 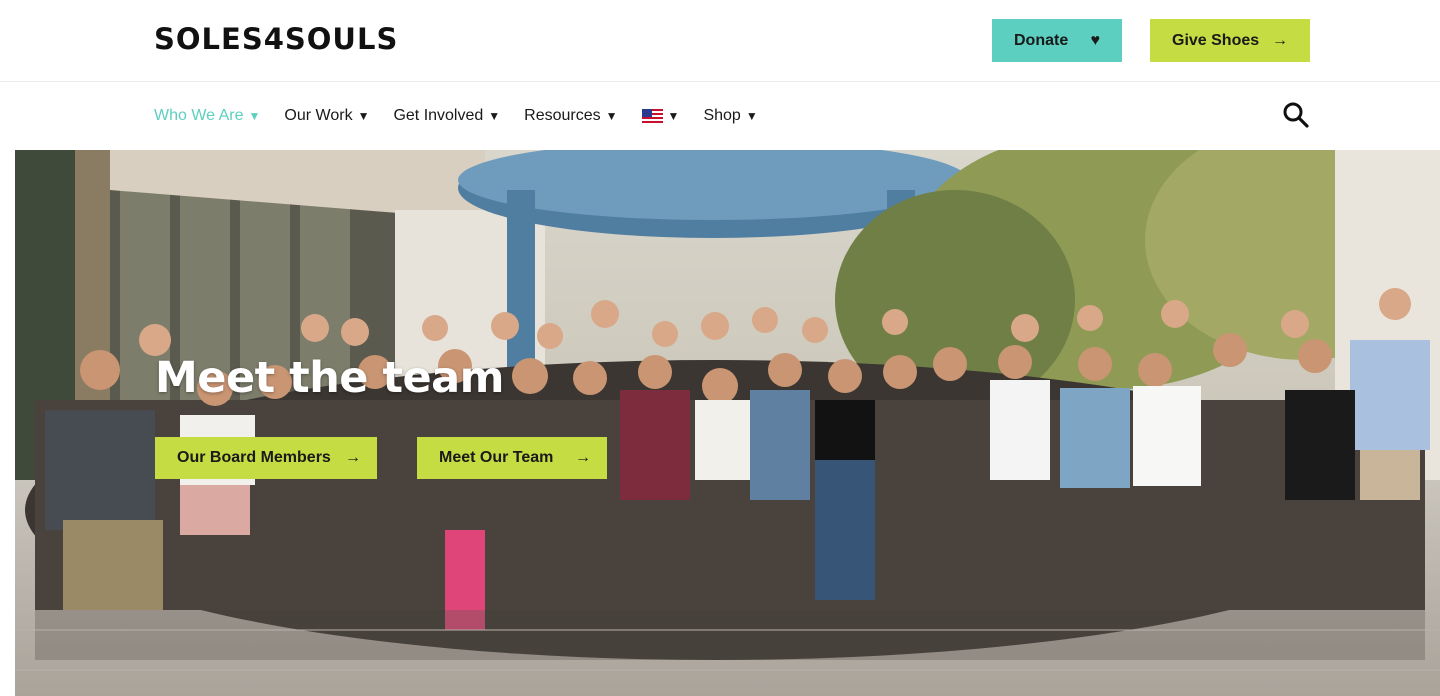 What do you see at coordinates (722, 115) in the screenshot?
I see `nav-label: Shop` at bounding box center [722, 115].